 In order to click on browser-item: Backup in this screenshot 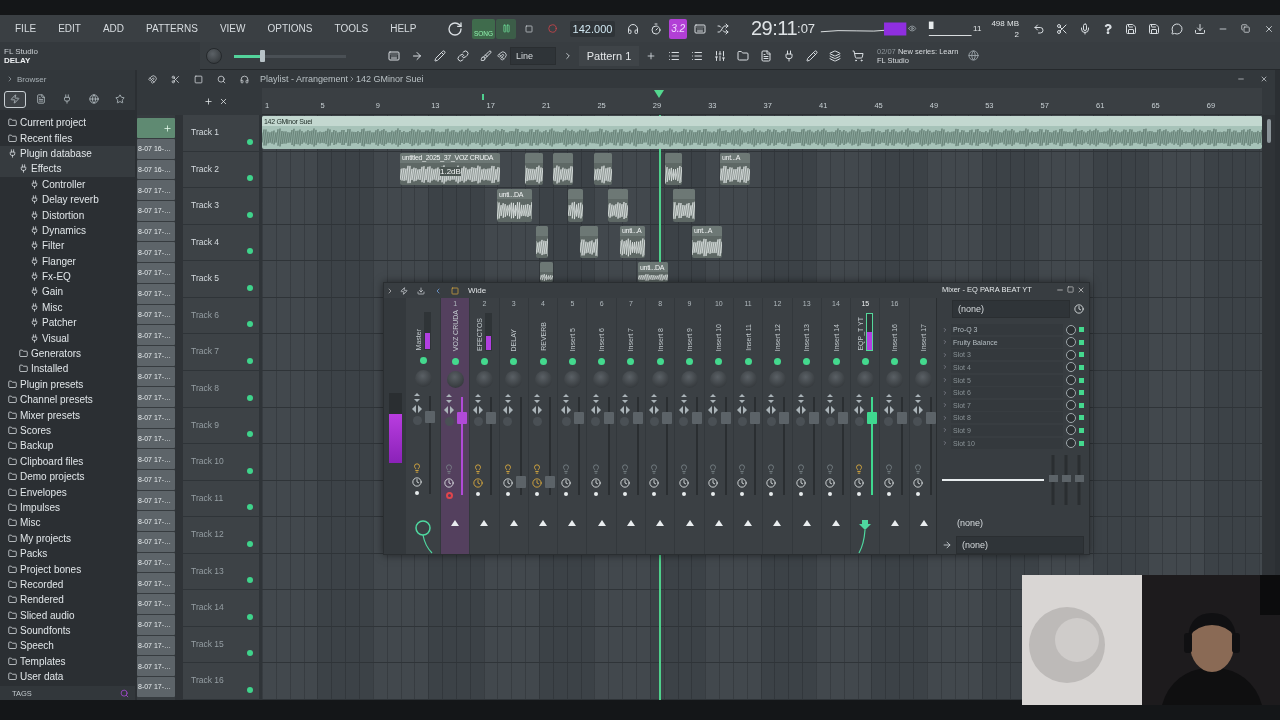, I will do `click(67, 446)`.